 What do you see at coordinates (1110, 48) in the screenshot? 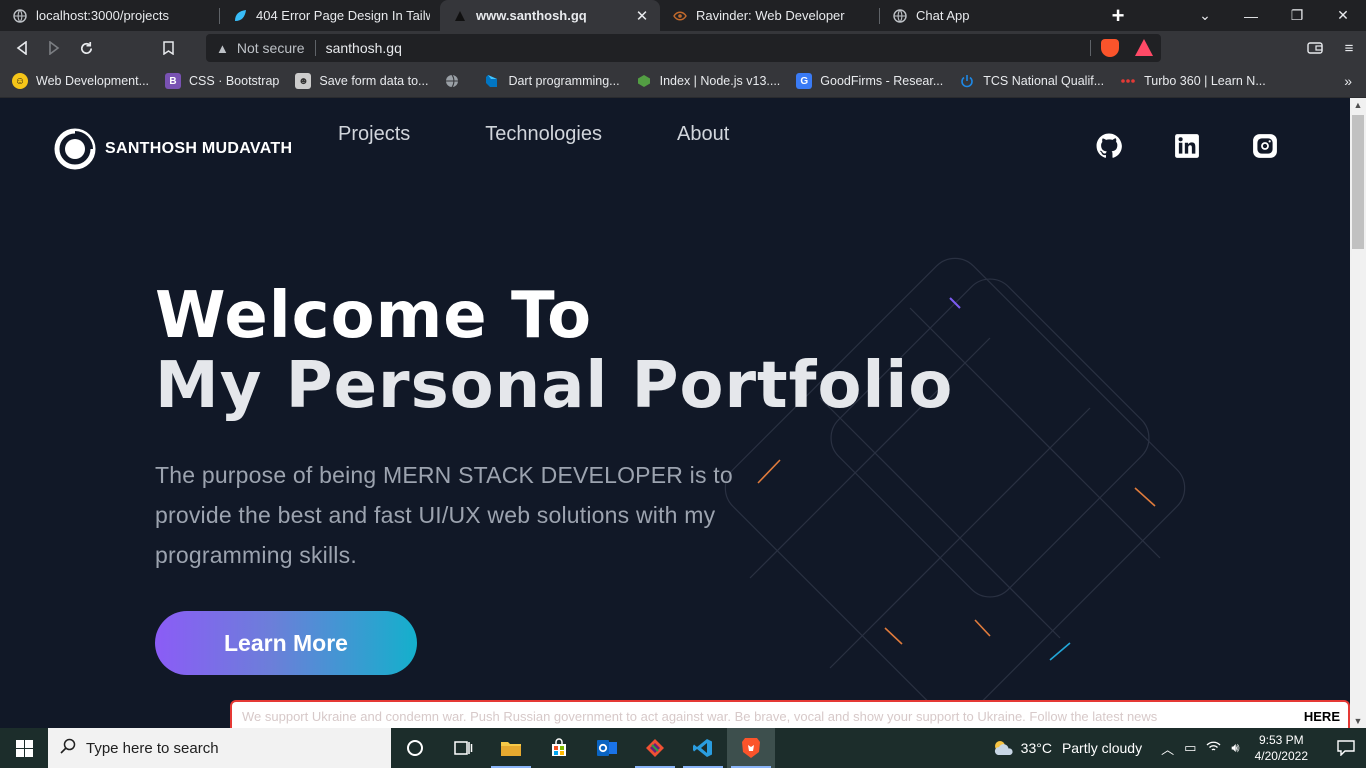
I see `brave-shields-icon` at bounding box center [1110, 48].